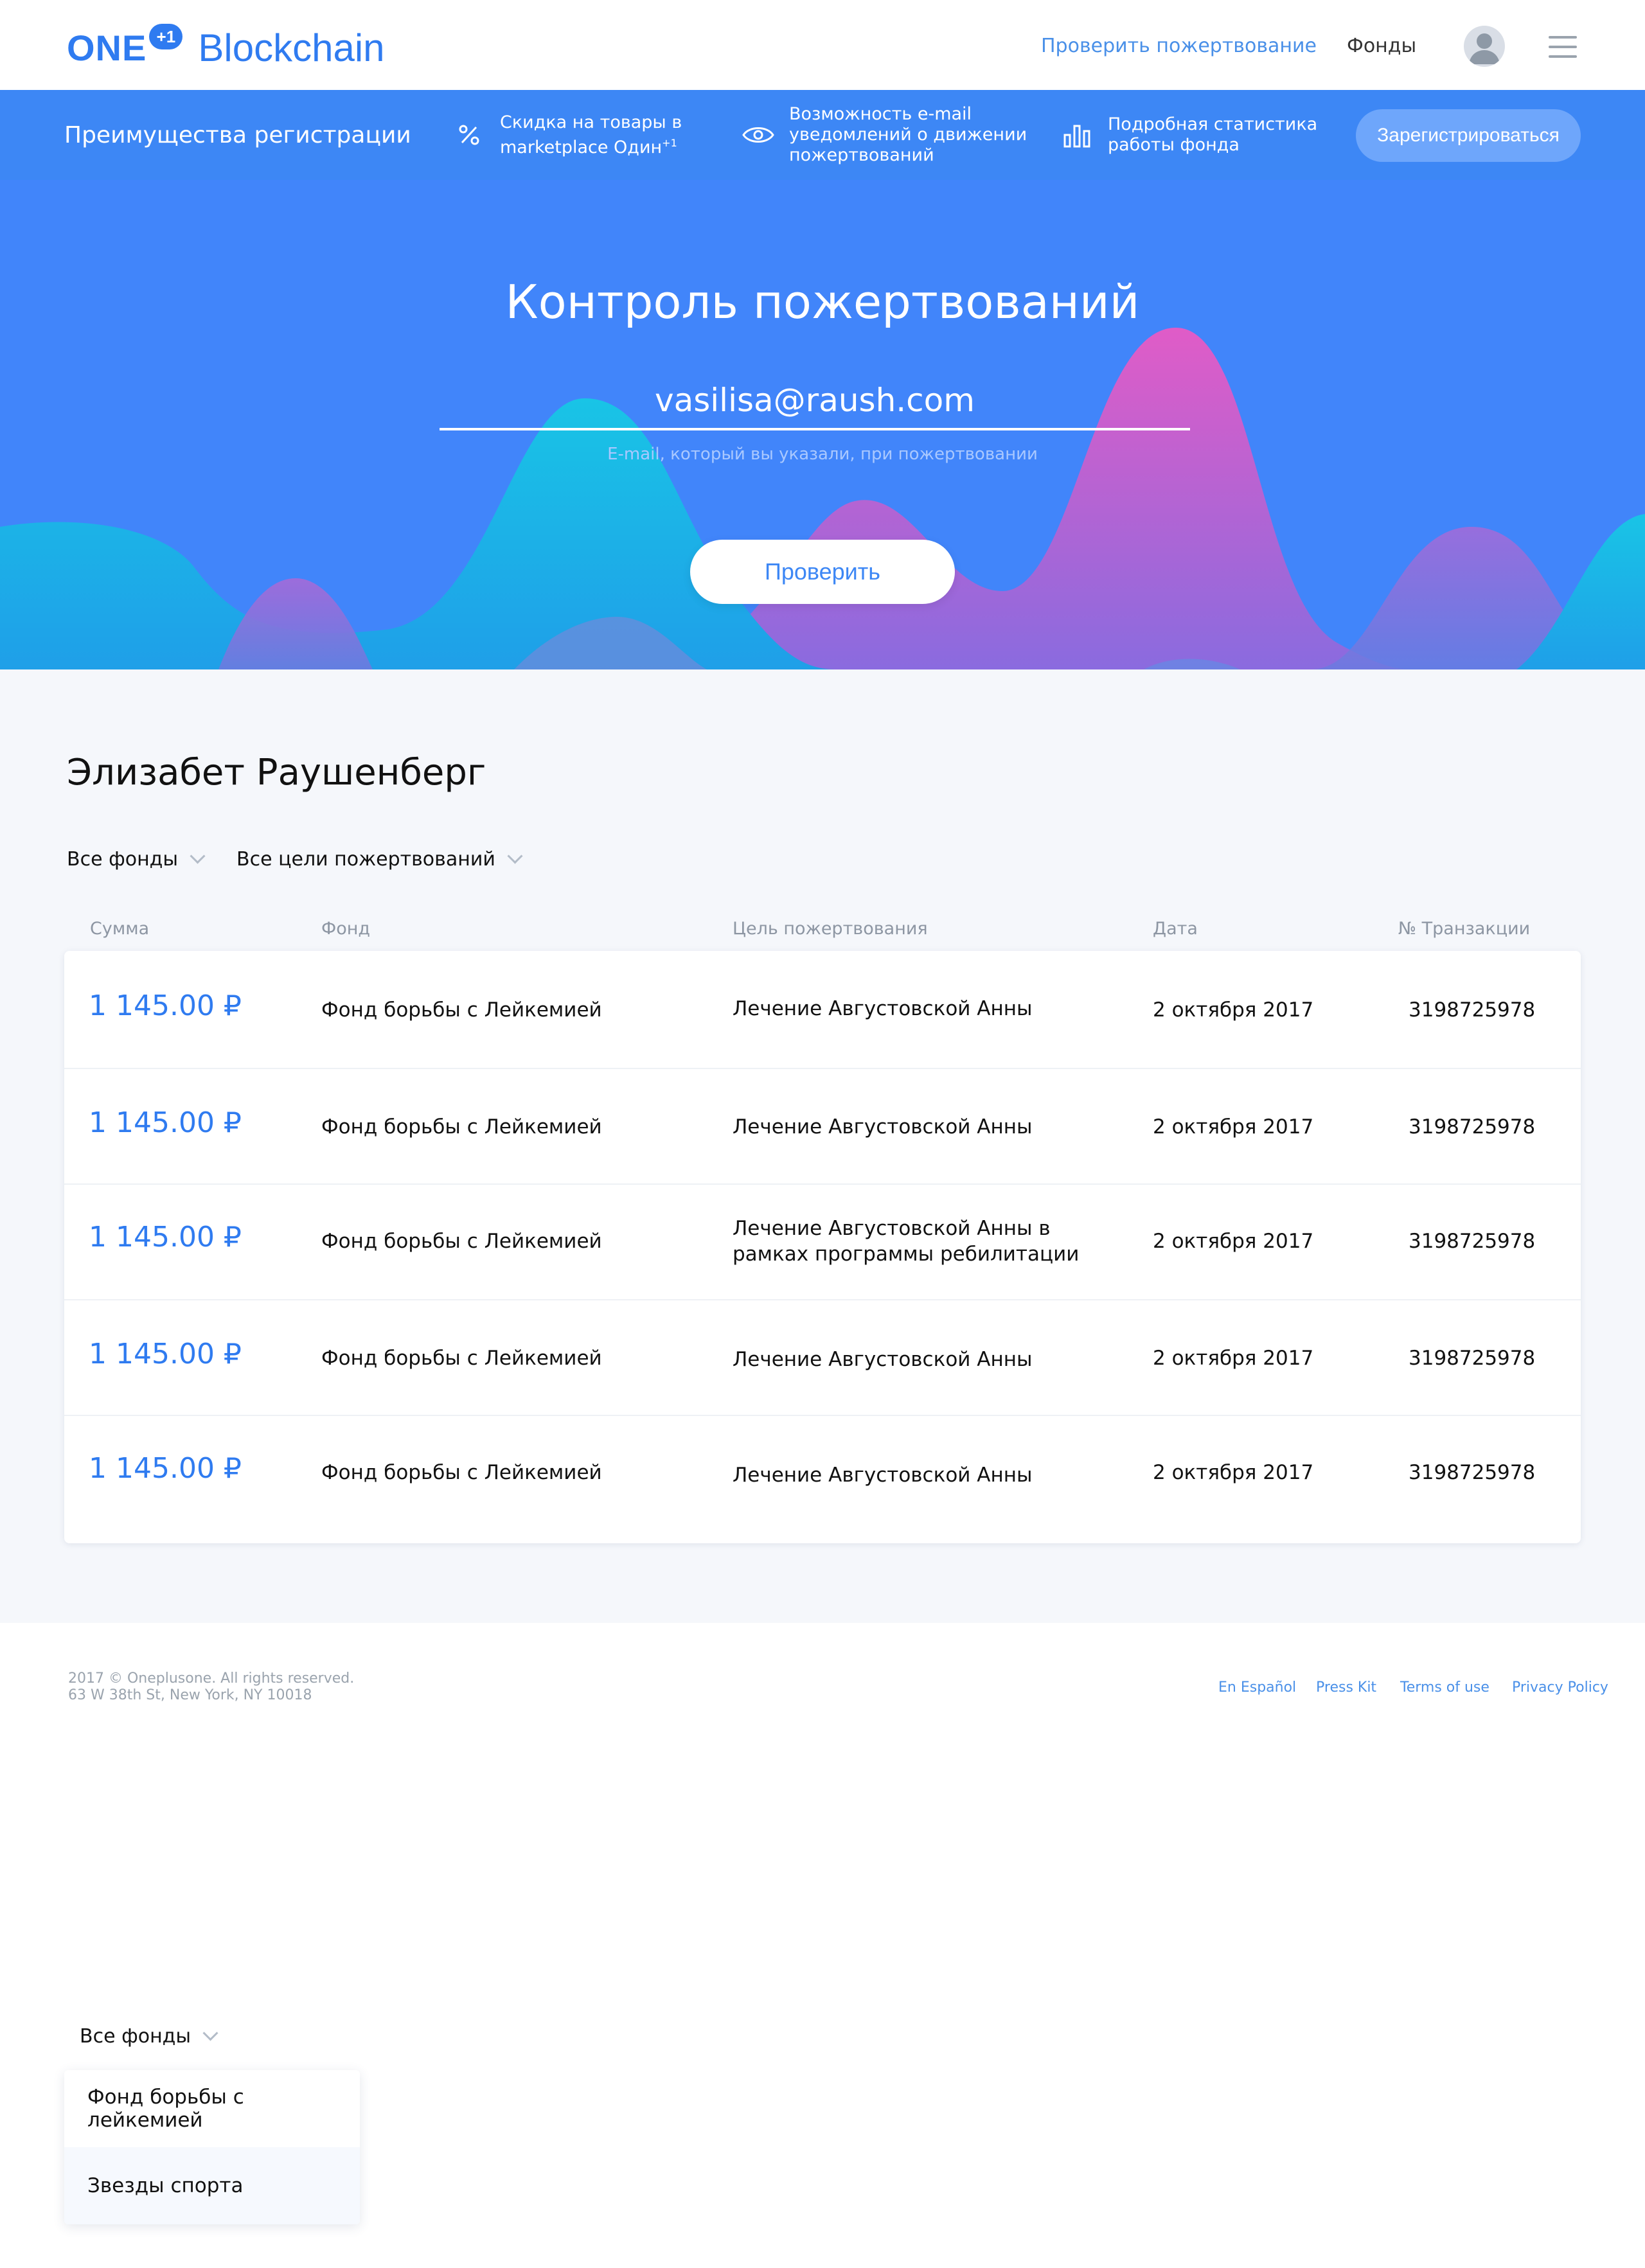  I want to click on address-text: 63 W 38th St, New York, NY 10018, so click(190, 1695).